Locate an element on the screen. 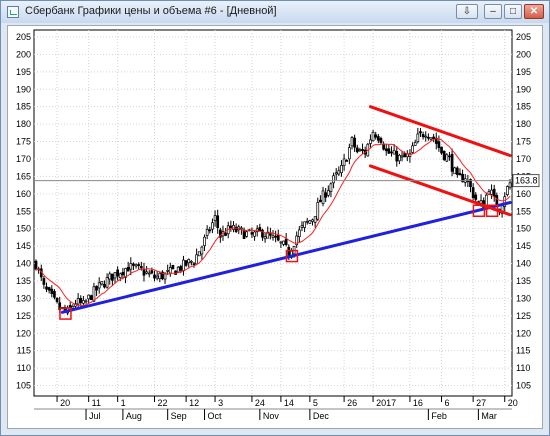  x-tick-label-day: 3 is located at coordinates (220, 403).